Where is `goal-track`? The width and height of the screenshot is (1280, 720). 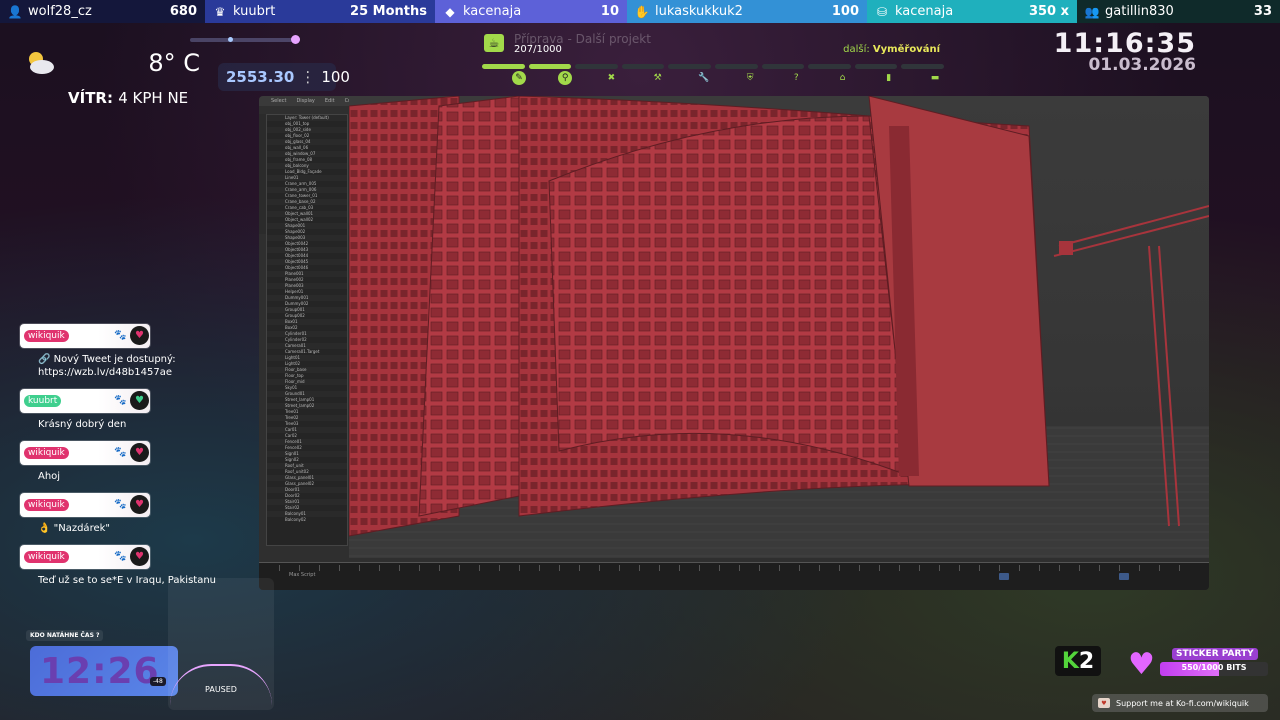
goal-track is located at coordinates (713, 66).